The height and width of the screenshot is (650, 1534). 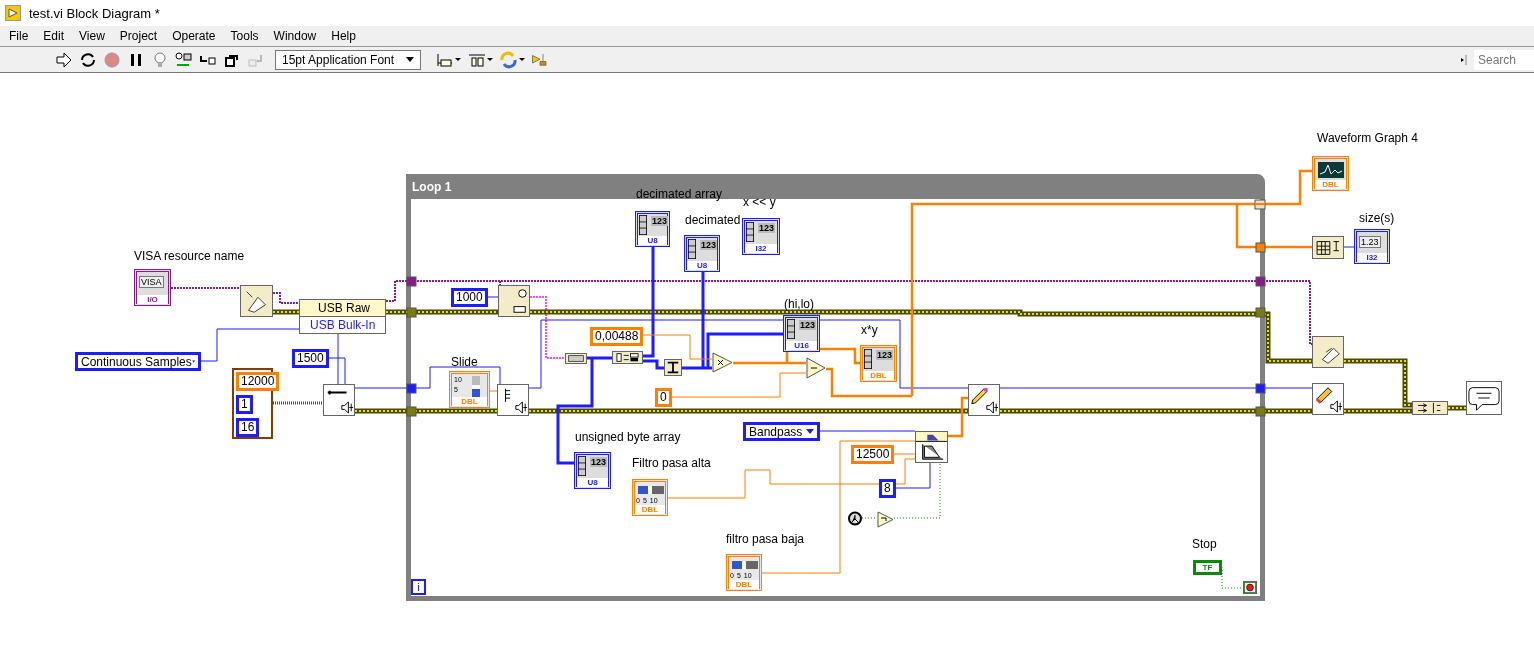 What do you see at coordinates (344, 36) in the screenshot?
I see `menu-item: Help` at bounding box center [344, 36].